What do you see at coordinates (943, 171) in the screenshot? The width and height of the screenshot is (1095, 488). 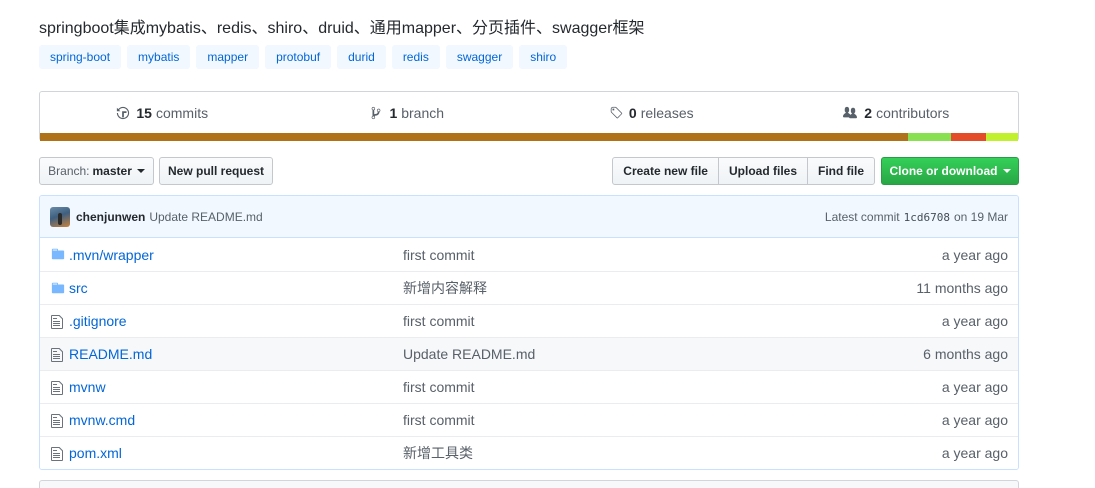 I see `clone-label: Clone or download` at bounding box center [943, 171].